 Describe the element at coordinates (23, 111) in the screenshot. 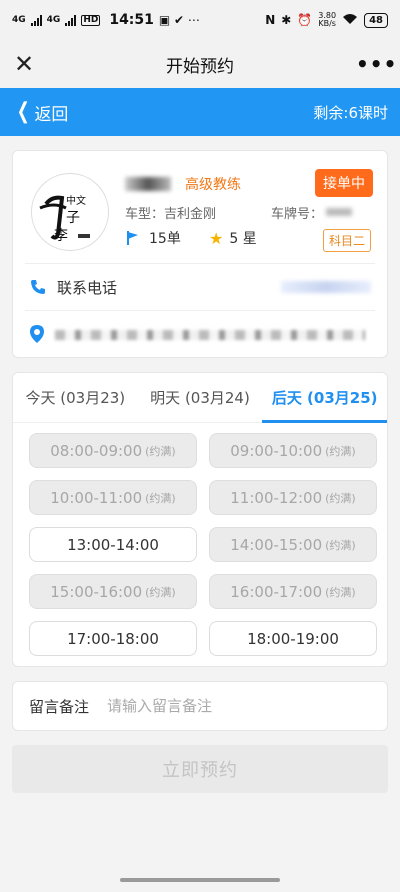

I see `chevron-left-icon: ❮` at that location.